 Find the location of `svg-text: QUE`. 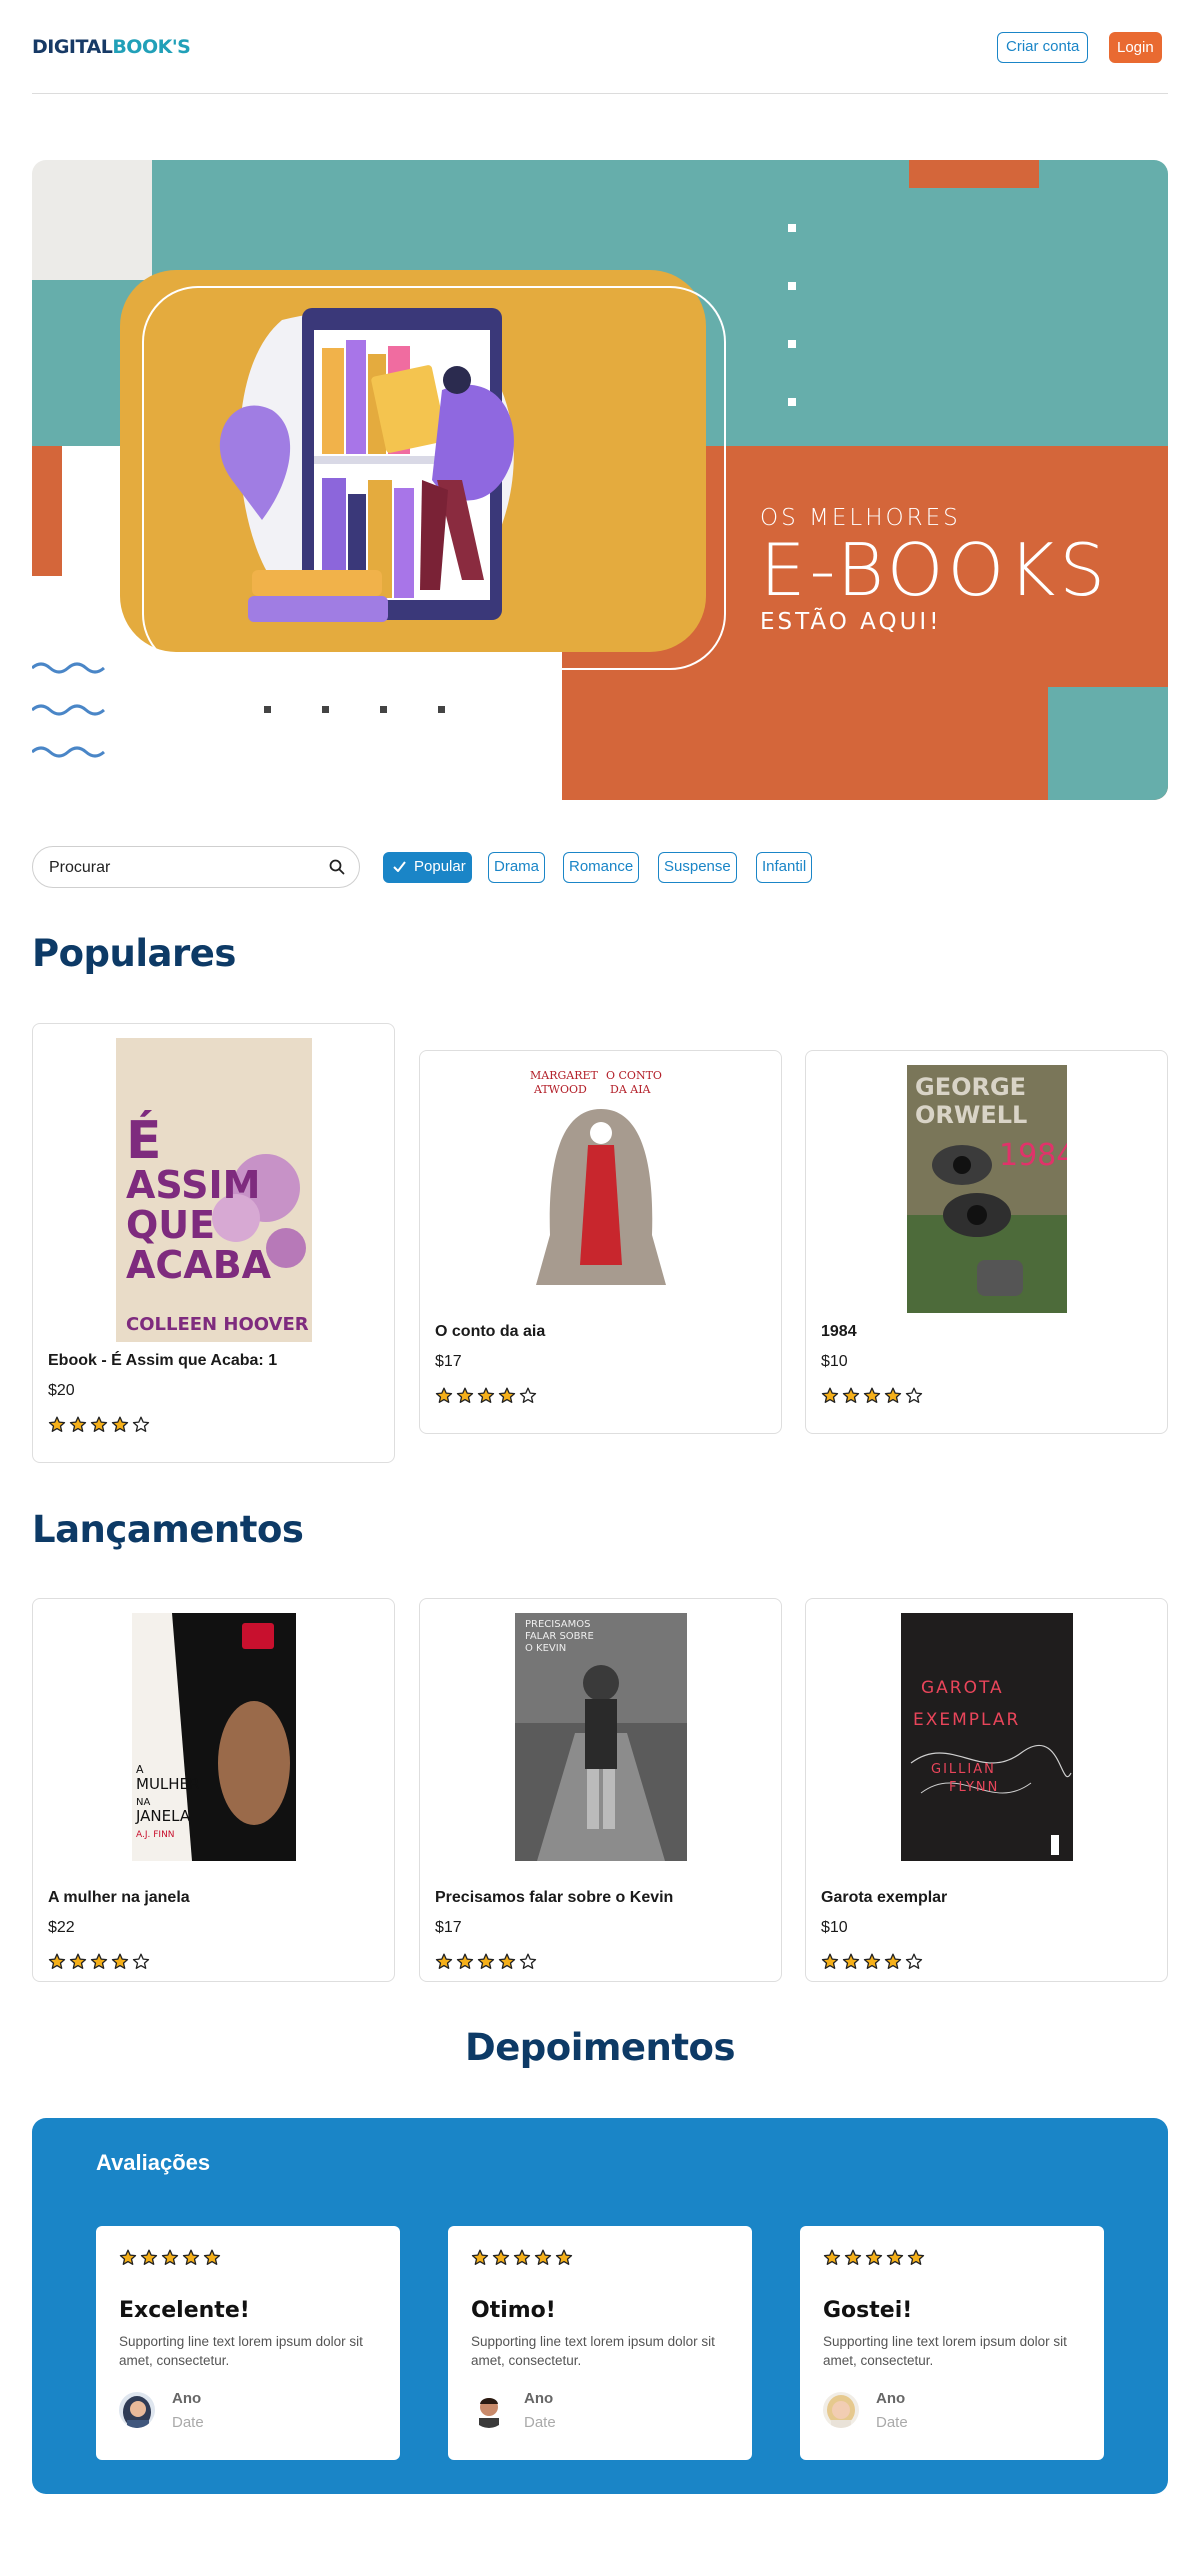

svg-text: QUE is located at coordinates (170, 1225).